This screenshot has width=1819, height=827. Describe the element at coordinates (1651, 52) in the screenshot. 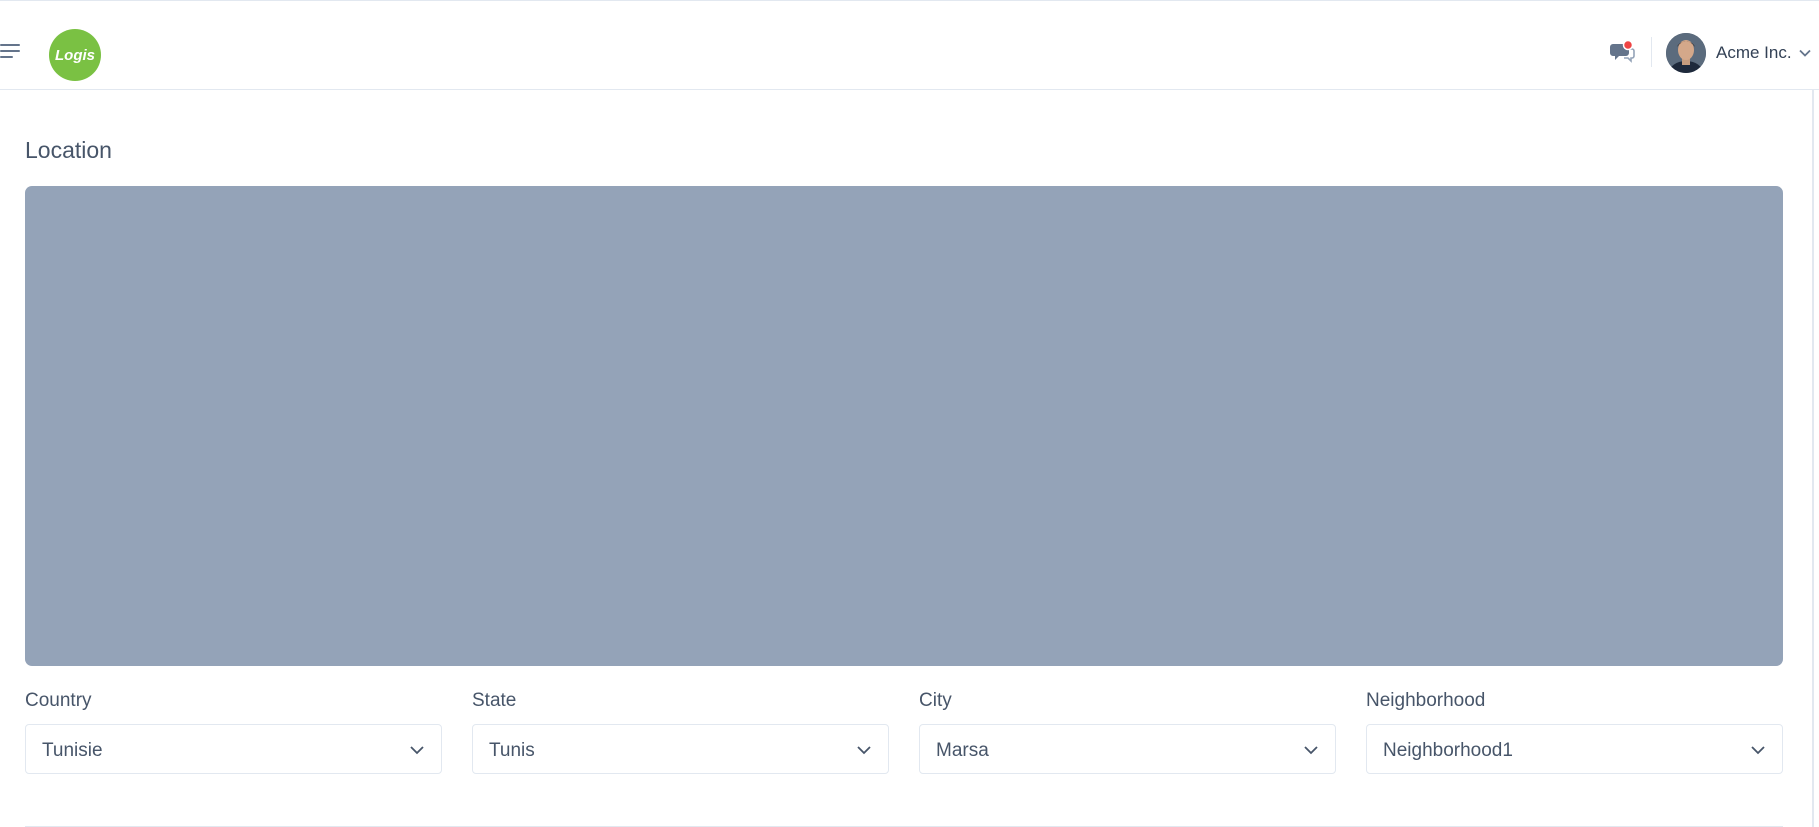

I see `header-divider` at that location.